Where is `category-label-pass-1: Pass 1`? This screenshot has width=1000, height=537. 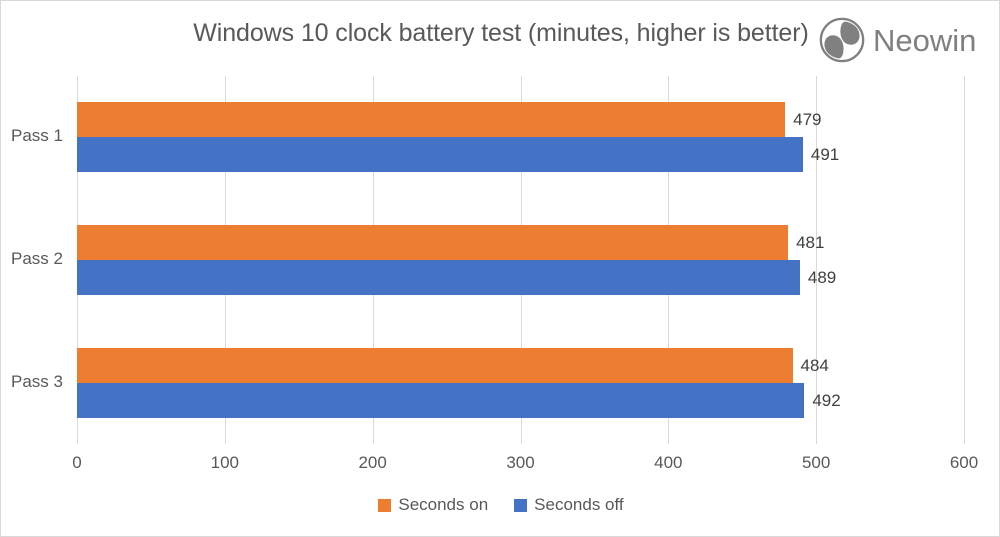
category-label-pass-1: Pass 1 is located at coordinates (37, 136).